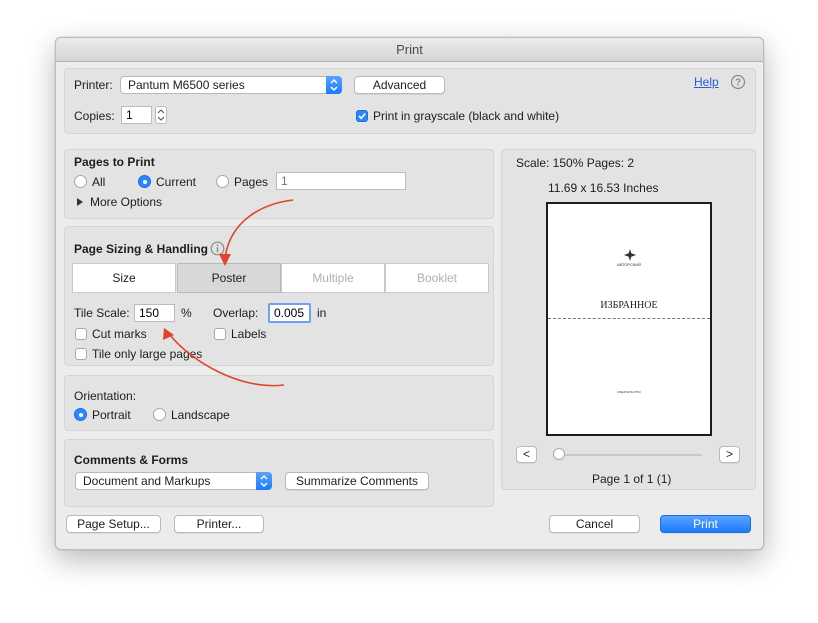 The height and width of the screenshot is (623, 818). I want to click on preview-scale-text: Scale: 150% Pages: 2, so click(575, 163).